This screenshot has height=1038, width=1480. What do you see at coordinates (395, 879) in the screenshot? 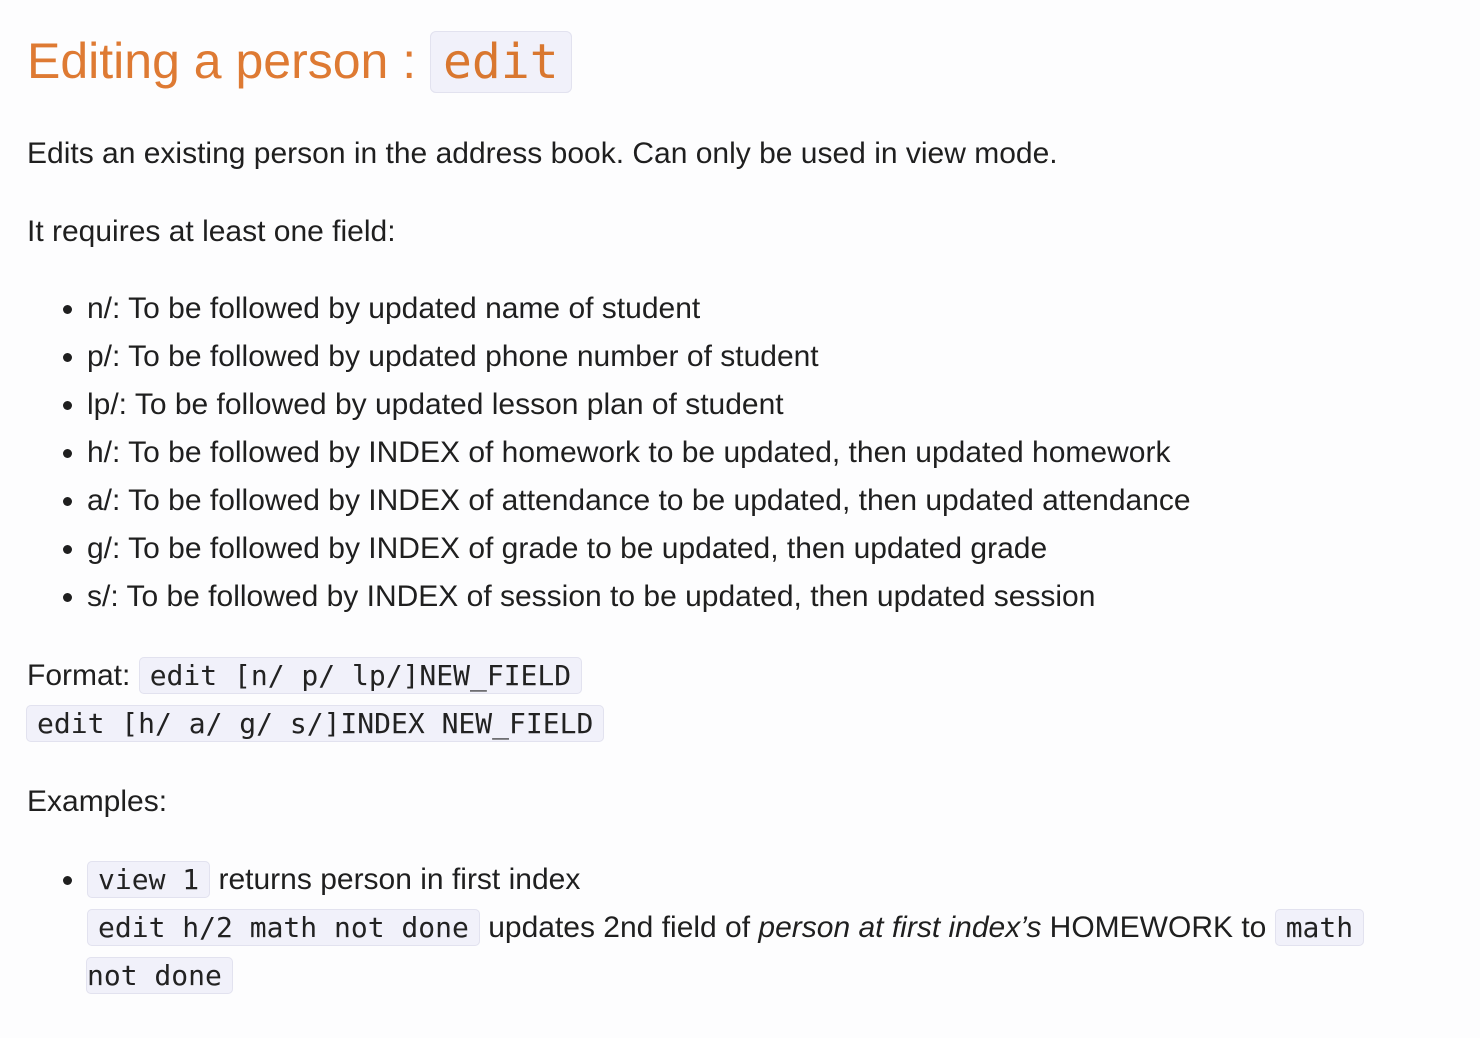
I see `example-view-text: returns person in first index` at bounding box center [395, 879].